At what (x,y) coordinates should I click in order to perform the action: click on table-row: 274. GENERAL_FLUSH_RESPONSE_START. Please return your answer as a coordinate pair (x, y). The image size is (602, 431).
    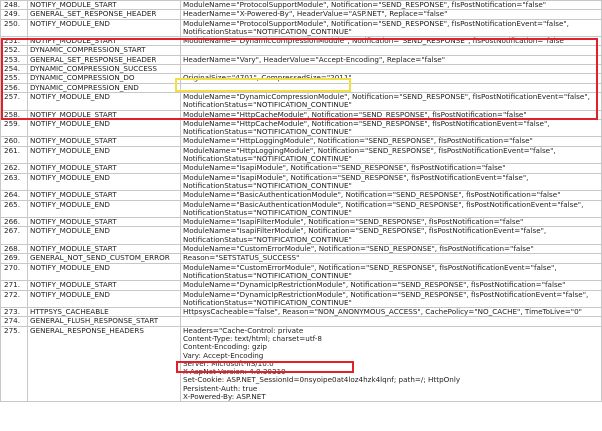
    Looking at the image, I should click on (301, 321).